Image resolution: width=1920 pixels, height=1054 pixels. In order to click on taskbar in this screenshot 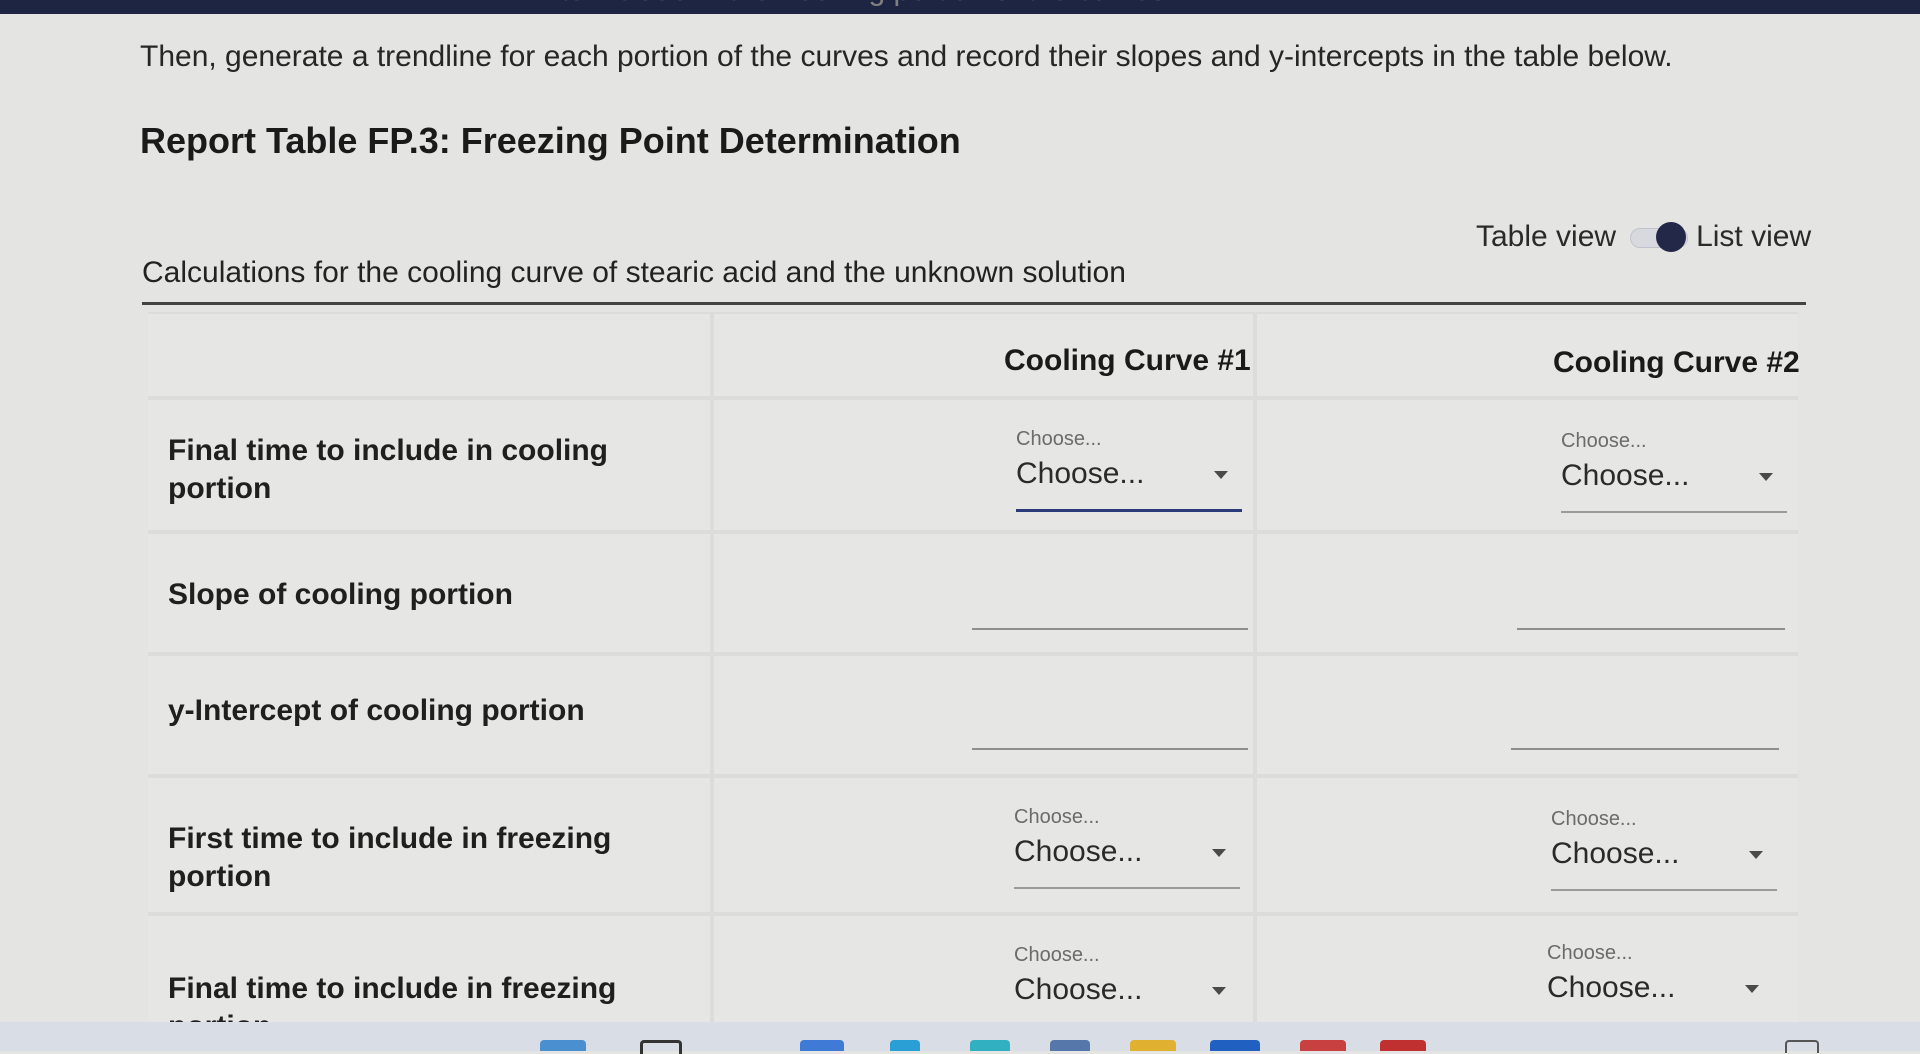, I will do `click(960, 1036)`.